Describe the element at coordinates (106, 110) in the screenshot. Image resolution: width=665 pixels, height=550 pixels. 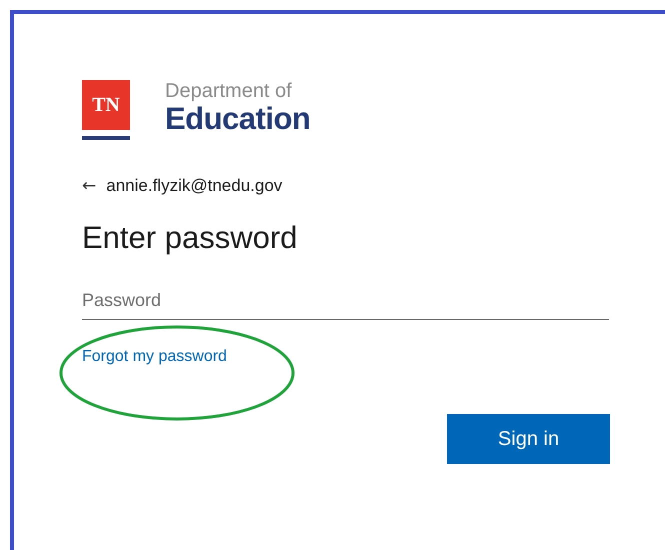
I see `logo-mark: TN` at that location.